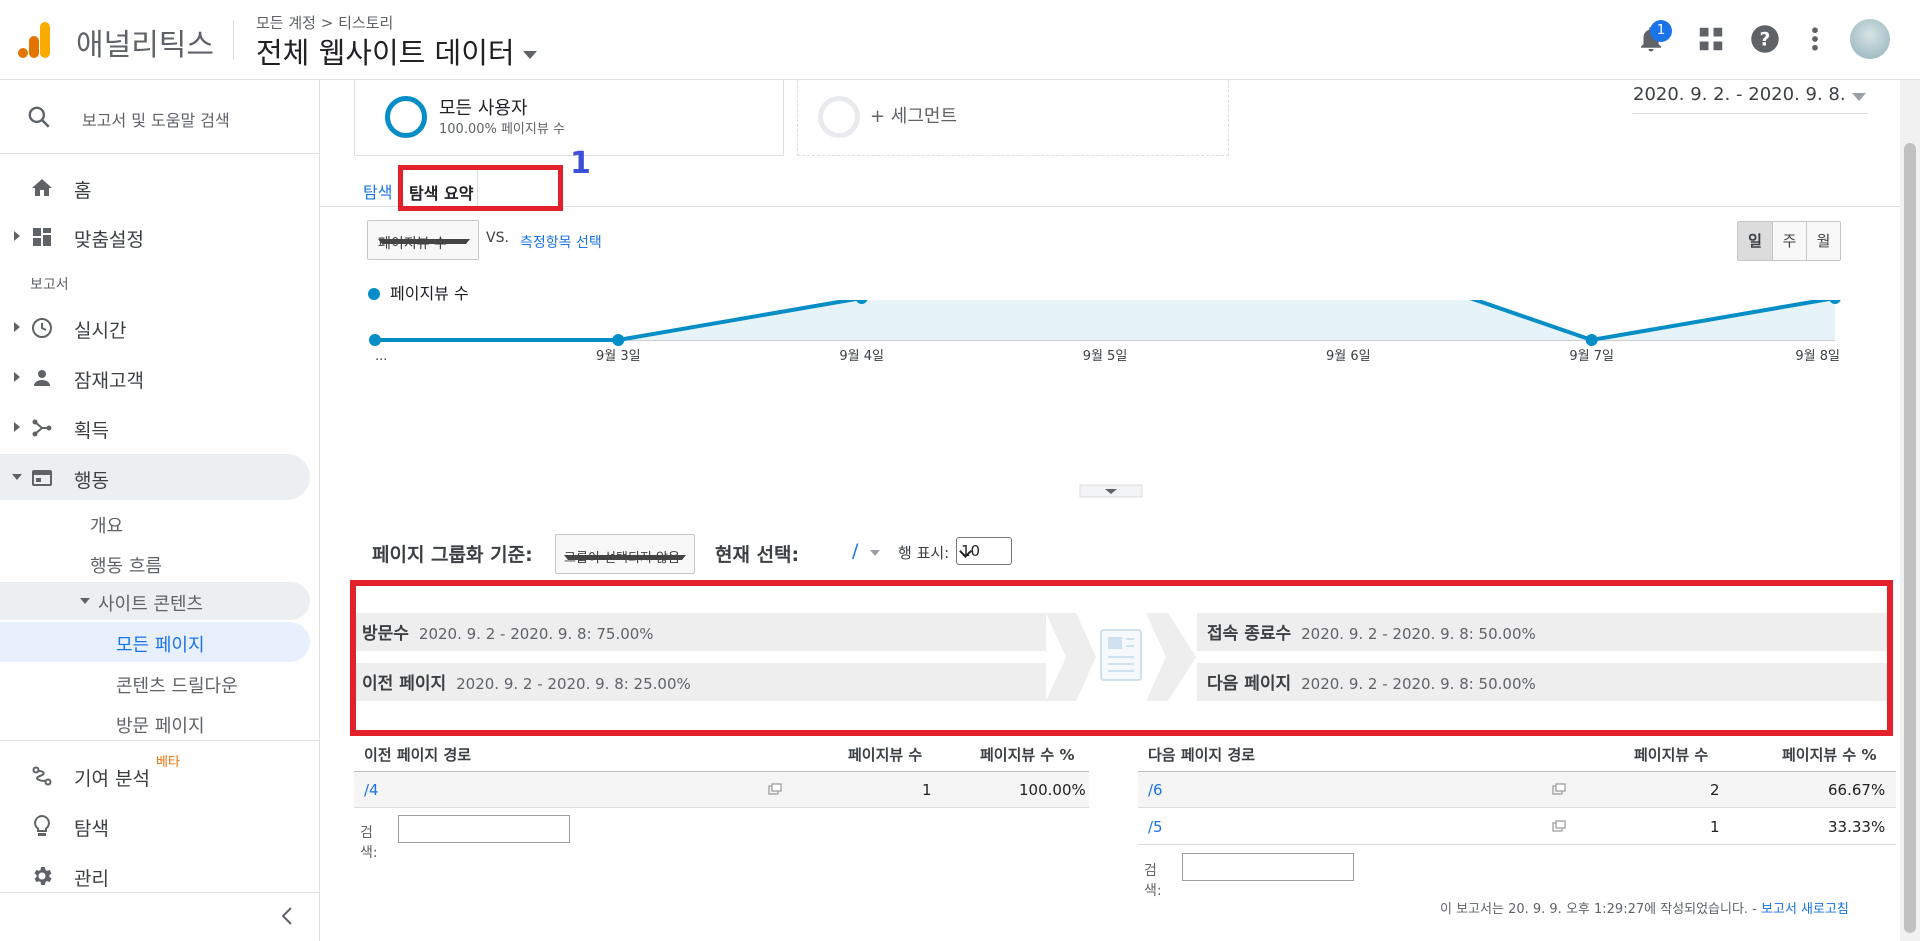 The width and height of the screenshot is (1920, 941). What do you see at coordinates (1155, 790) in the screenshot?
I see `page-path-link: /6` at bounding box center [1155, 790].